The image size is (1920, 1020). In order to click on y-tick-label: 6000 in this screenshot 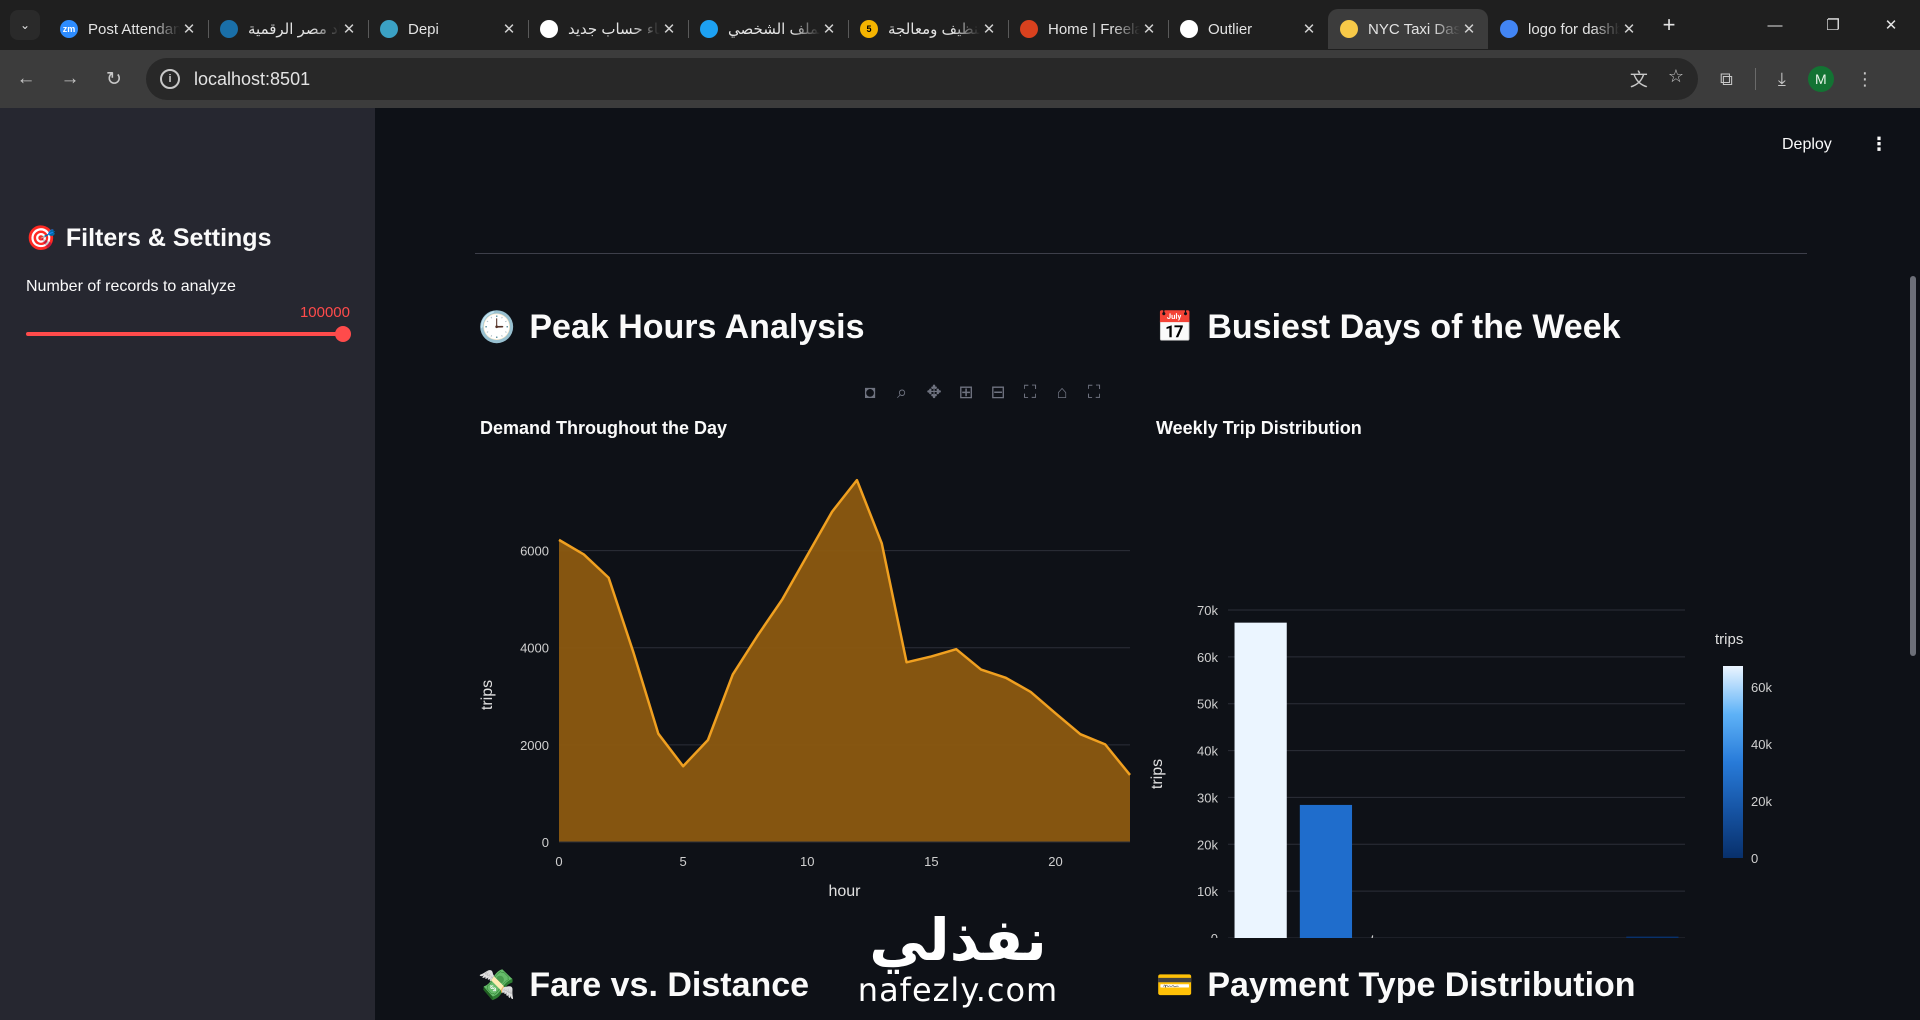, I will do `click(534, 551)`.